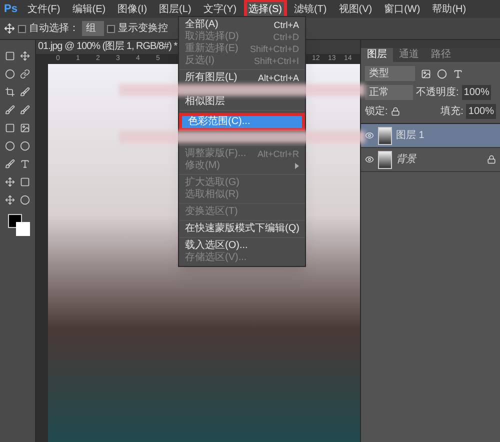 This screenshot has width=500, height=442. I want to click on menu-bar-item: 文字(Y), so click(220, 9).